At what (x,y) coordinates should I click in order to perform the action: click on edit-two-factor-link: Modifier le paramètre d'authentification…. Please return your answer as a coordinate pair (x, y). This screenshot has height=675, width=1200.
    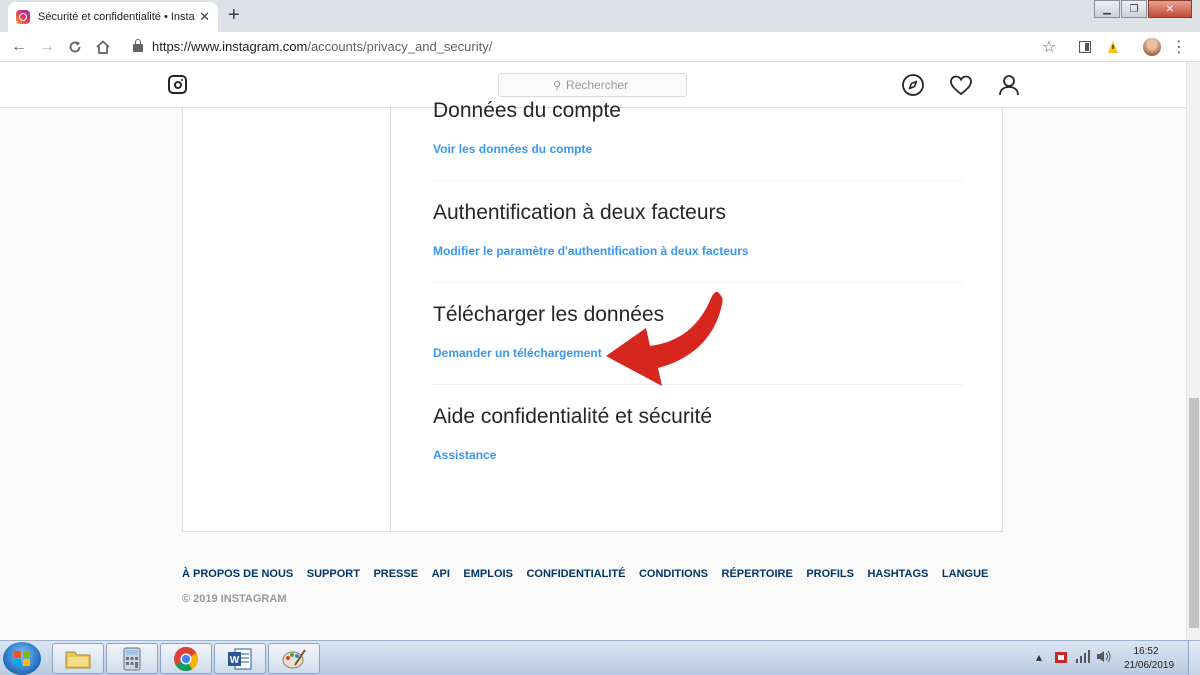
    Looking at the image, I should click on (697, 251).